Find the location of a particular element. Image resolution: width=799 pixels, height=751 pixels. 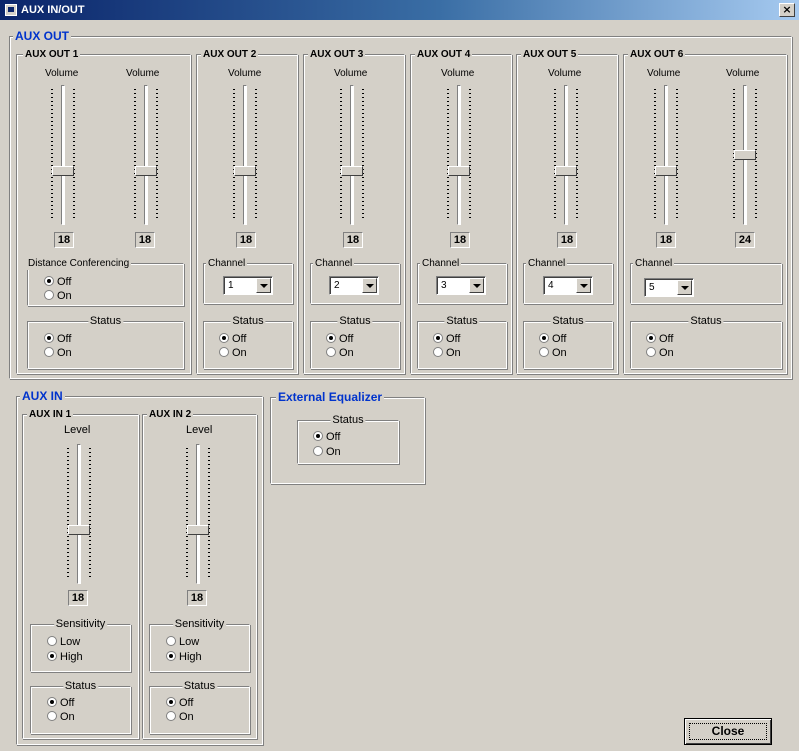

title-bar: AUX IN/OUT × is located at coordinates (399, 10).